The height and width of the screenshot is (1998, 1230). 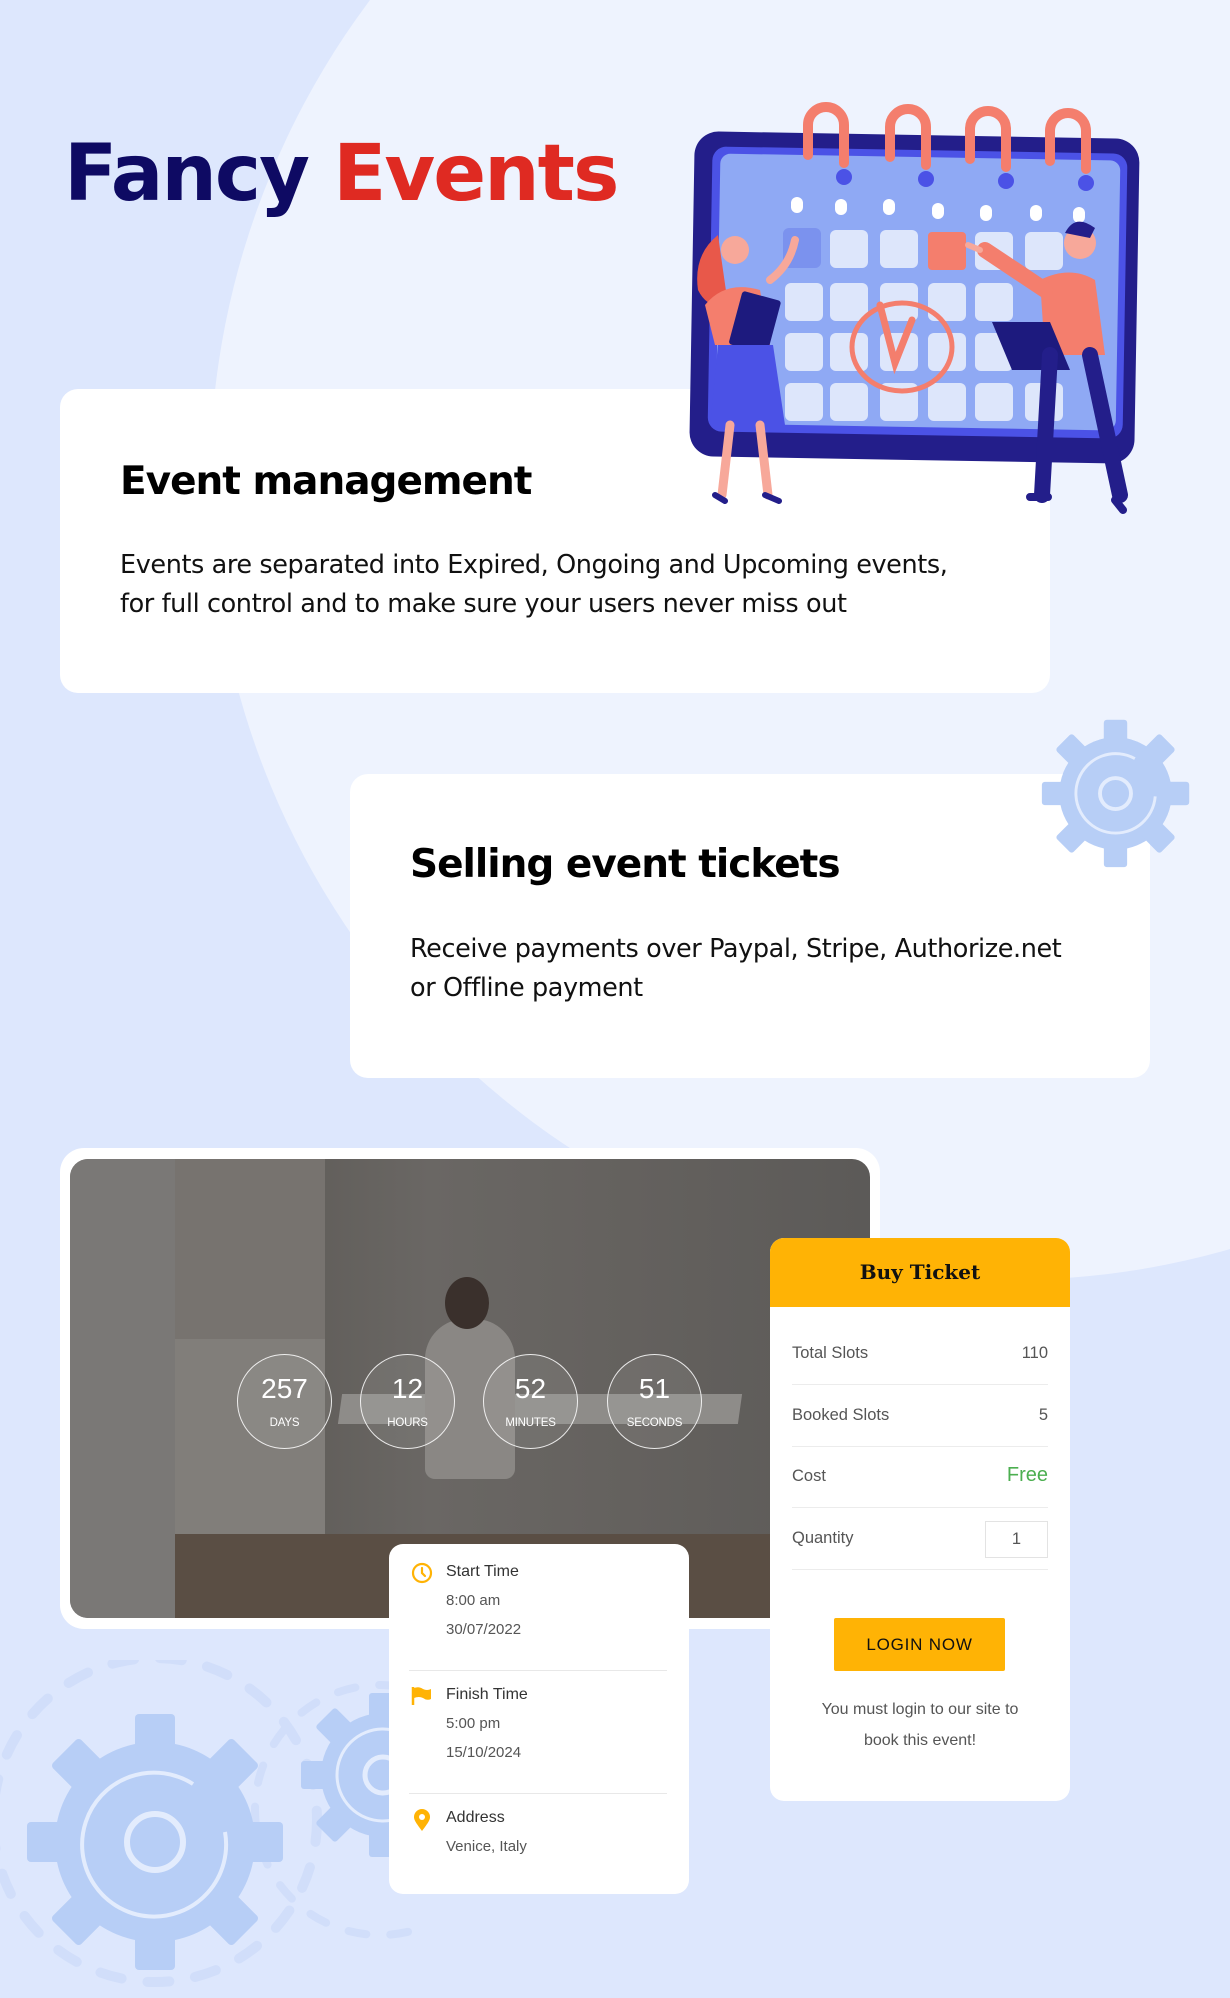 What do you see at coordinates (1027, 1475) in the screenshot?
I see `cost-value: Free` at bounding box center [1027, 1475].